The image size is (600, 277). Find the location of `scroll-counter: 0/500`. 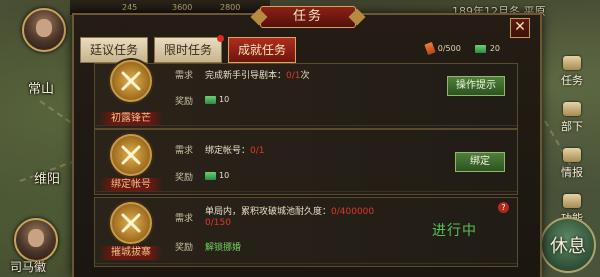

scroll-counter: 0/500 is located at coordinates (442, 48).